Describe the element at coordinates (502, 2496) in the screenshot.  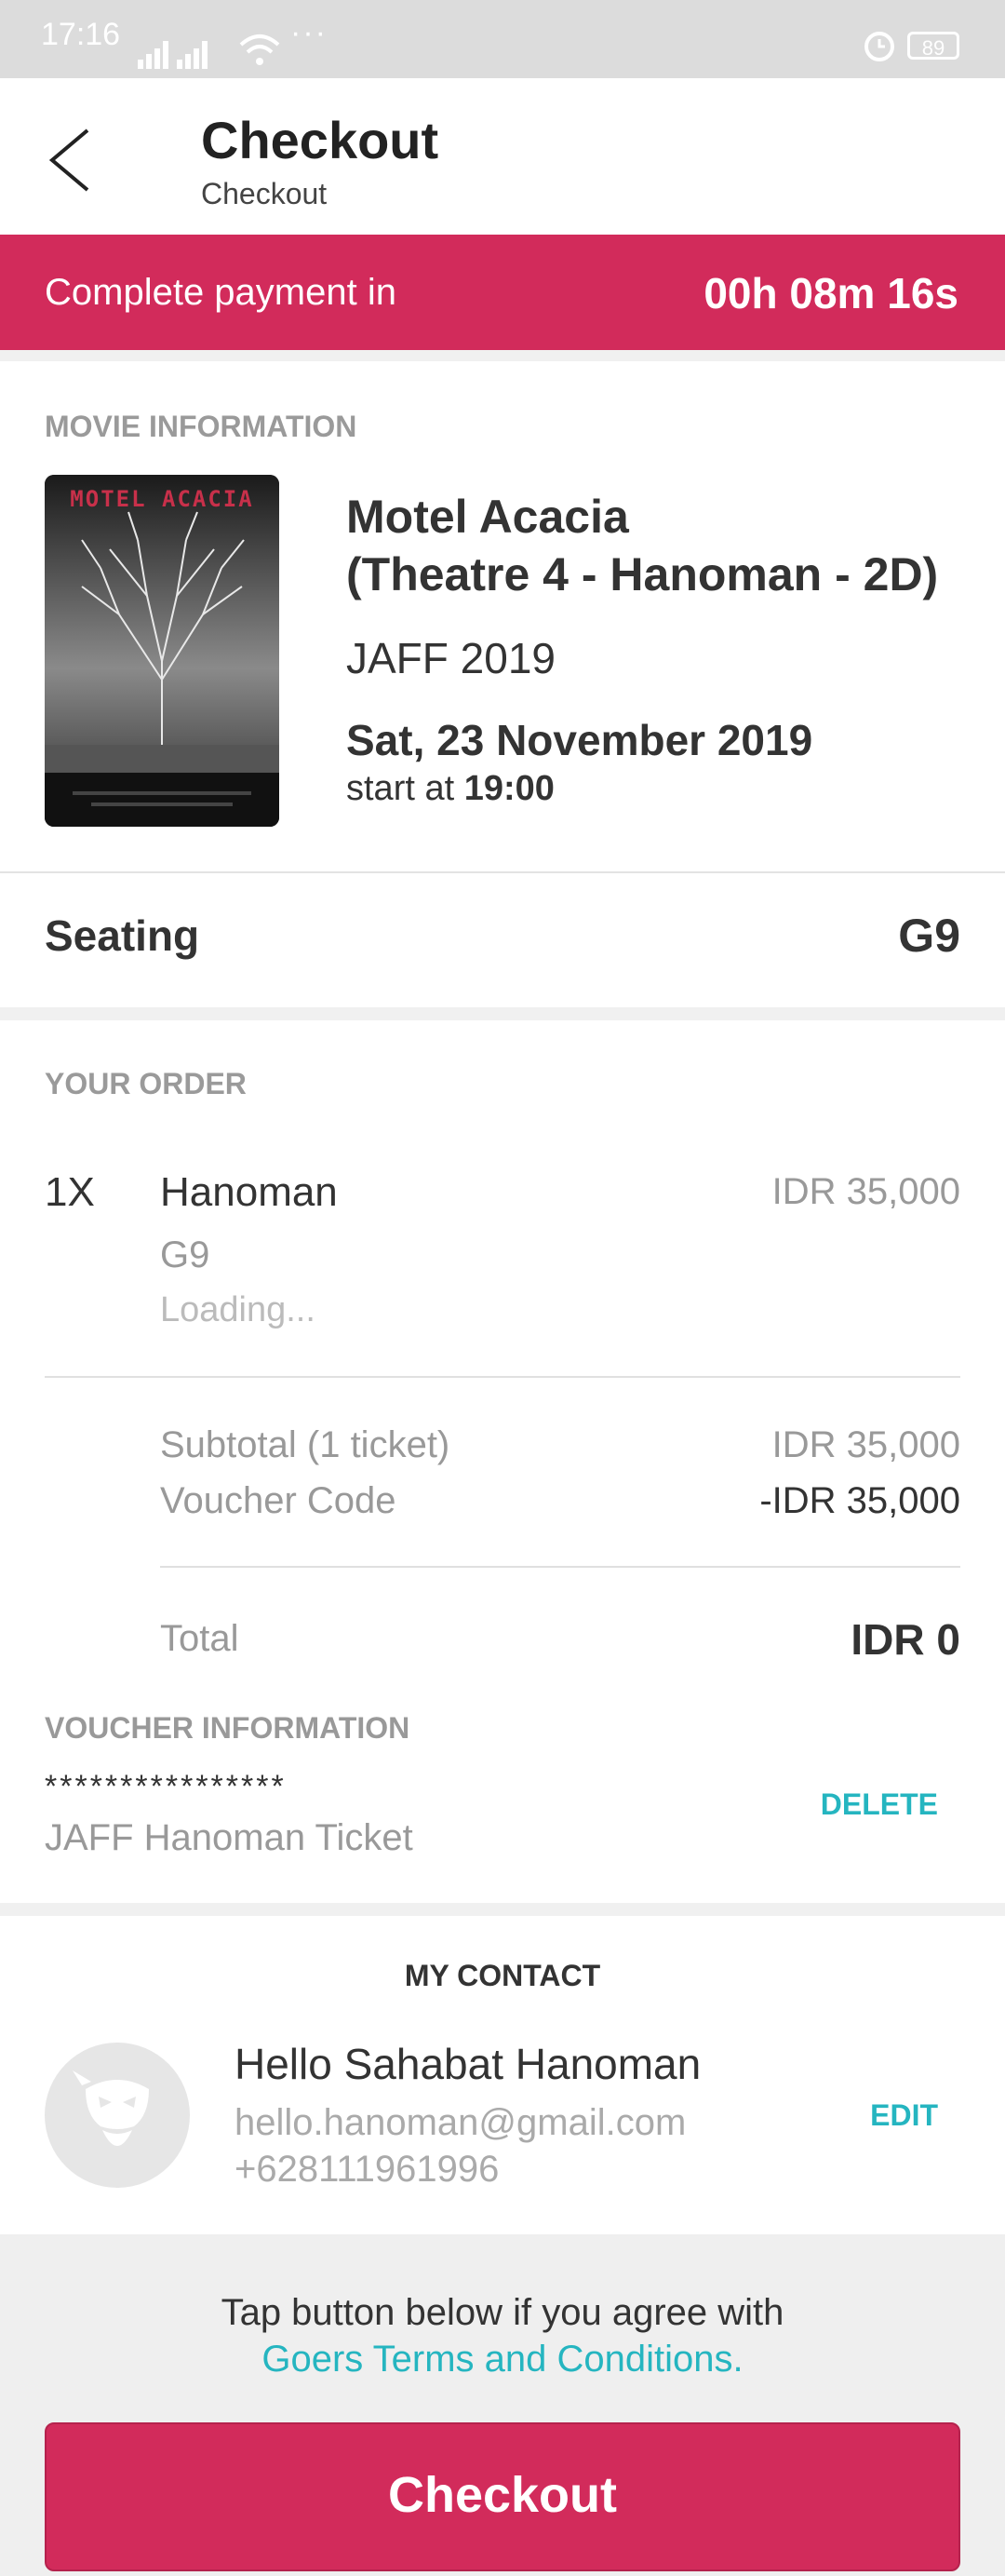
I see `checkout-button: Checkout` at that location.